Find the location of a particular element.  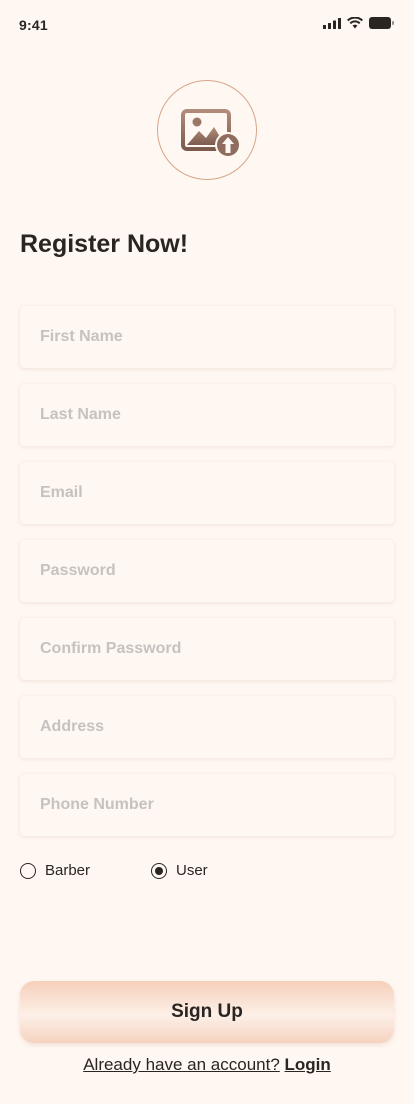

password-input is located at coordinates (207, 571).